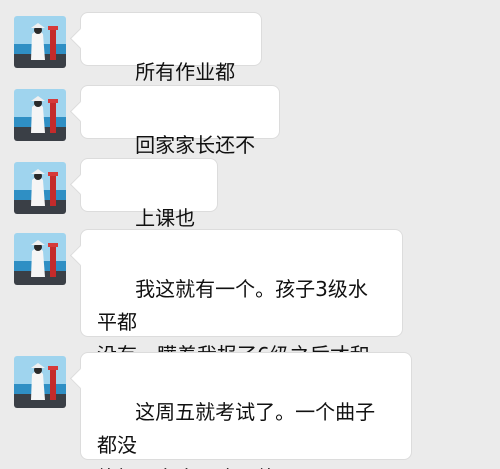 The image size is (500, 469). Describe the element at coordinates (236, 434) in the screenshot. I see `message-text: 这周五就考试了。一个曲子都没 练好。在家里也不练琴。` at that location.